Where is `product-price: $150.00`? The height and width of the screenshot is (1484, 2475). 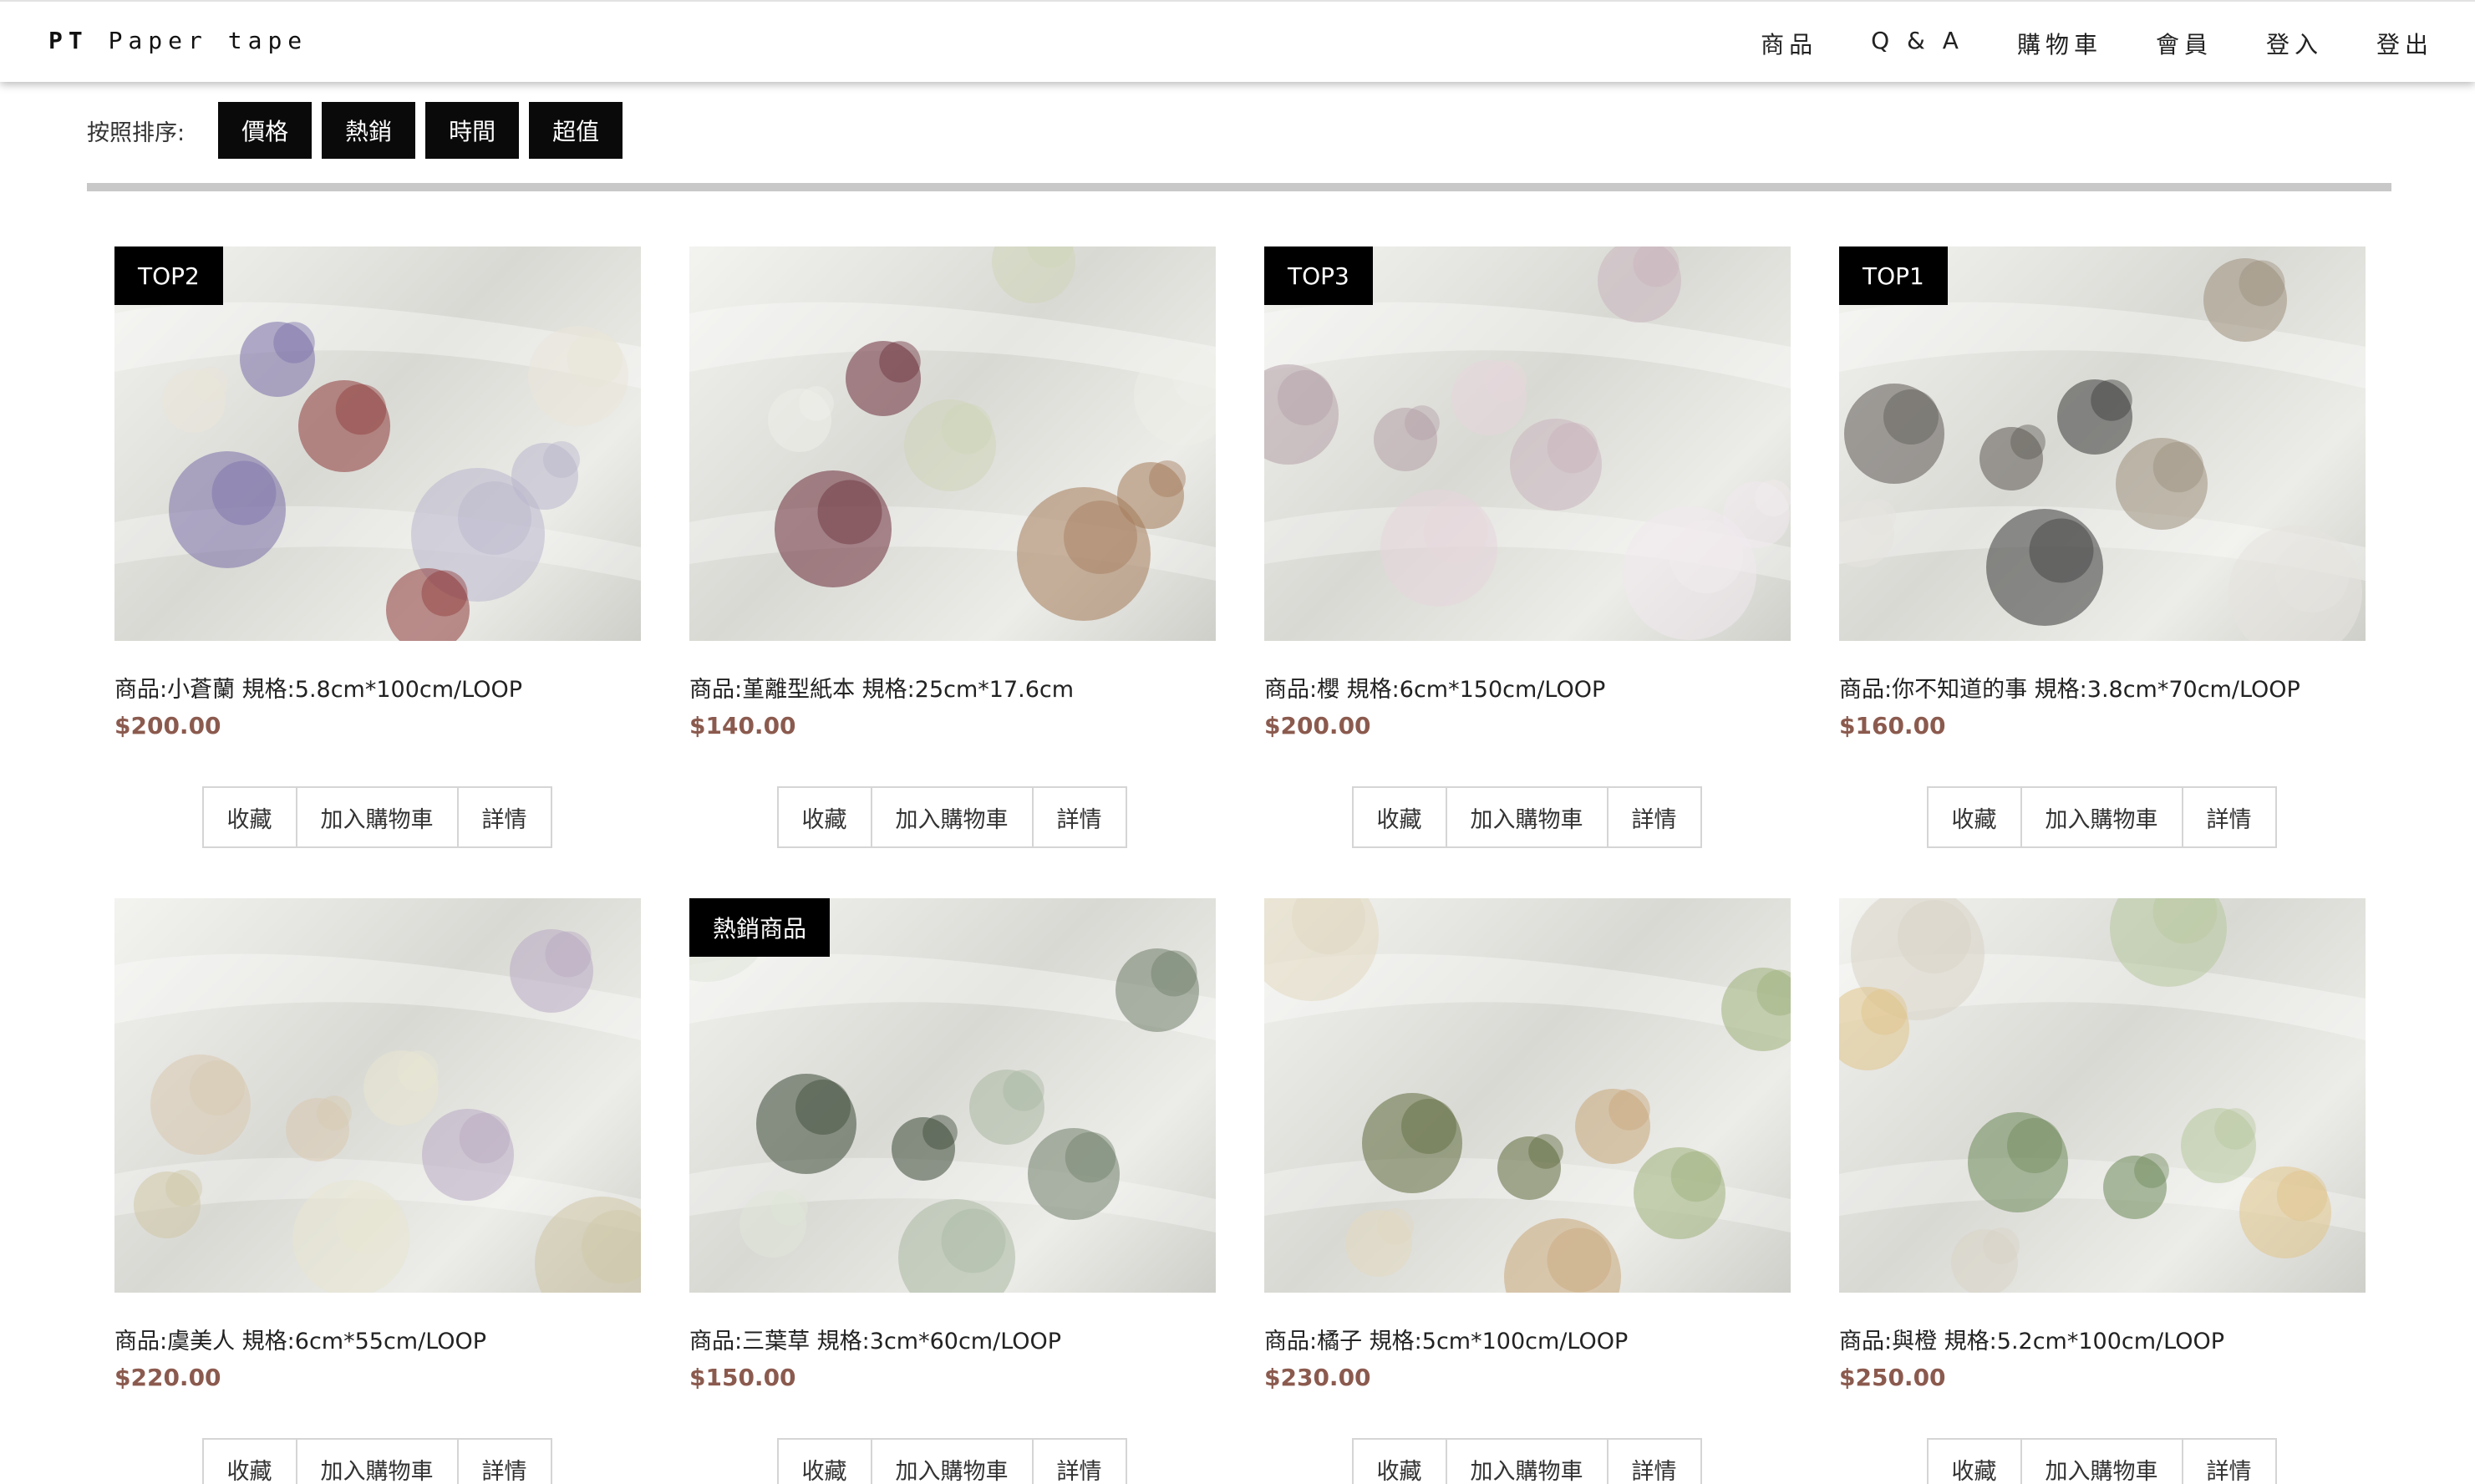
product-price: $150.00 is located at coordinates (742, 1377).